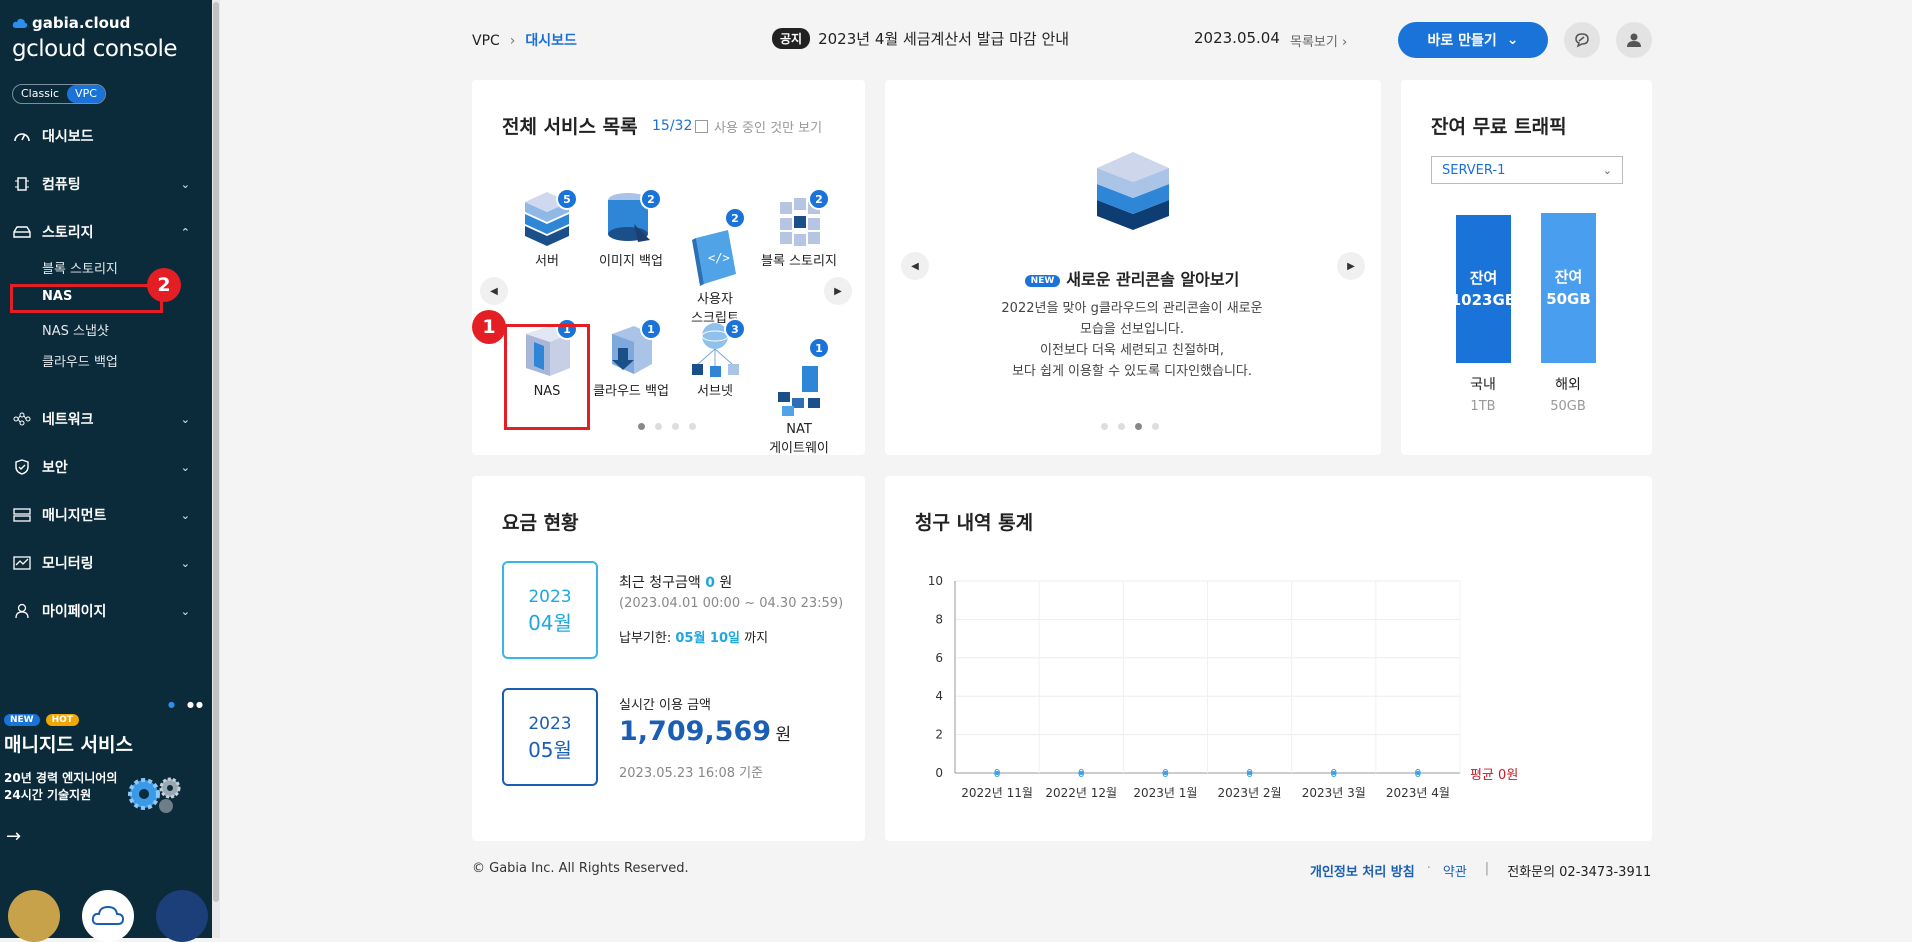 Image resolution: width=1912 pixels, height=942 pixels. What do you see at coordinates (186, 704) in the screenshot?
I see `promo-pagination: ● ●●` at bounding box center [186, 704].